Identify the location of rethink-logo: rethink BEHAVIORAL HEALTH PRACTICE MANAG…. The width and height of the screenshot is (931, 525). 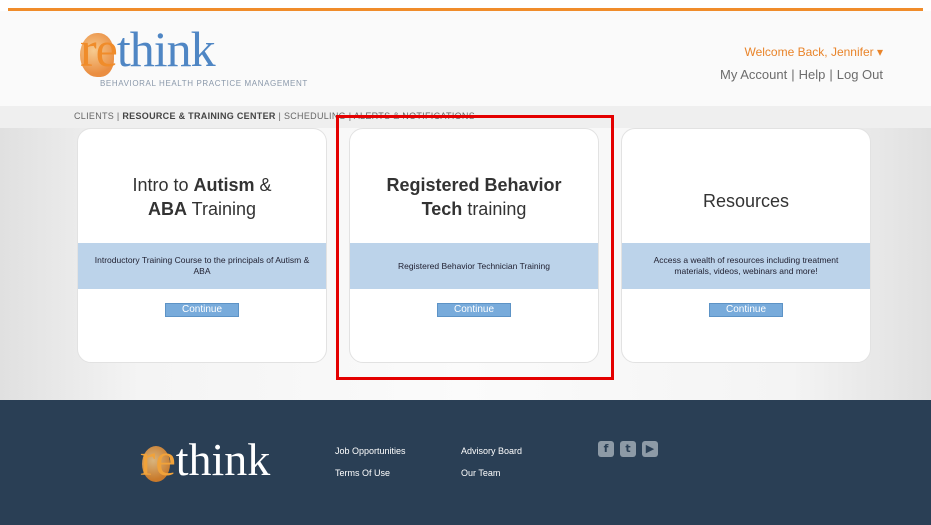
(210, 57).